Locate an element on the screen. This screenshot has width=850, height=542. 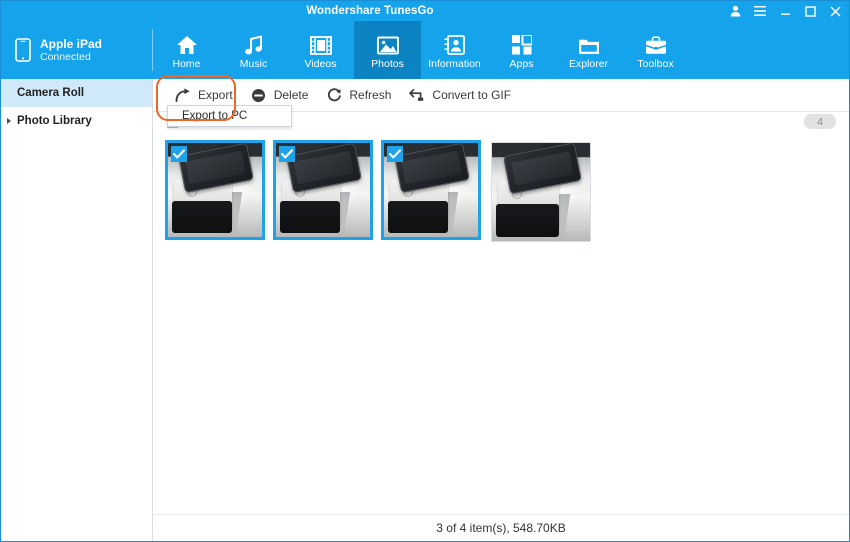
window-title: Wondershare TunesGo is located at coordinates (370, 11).